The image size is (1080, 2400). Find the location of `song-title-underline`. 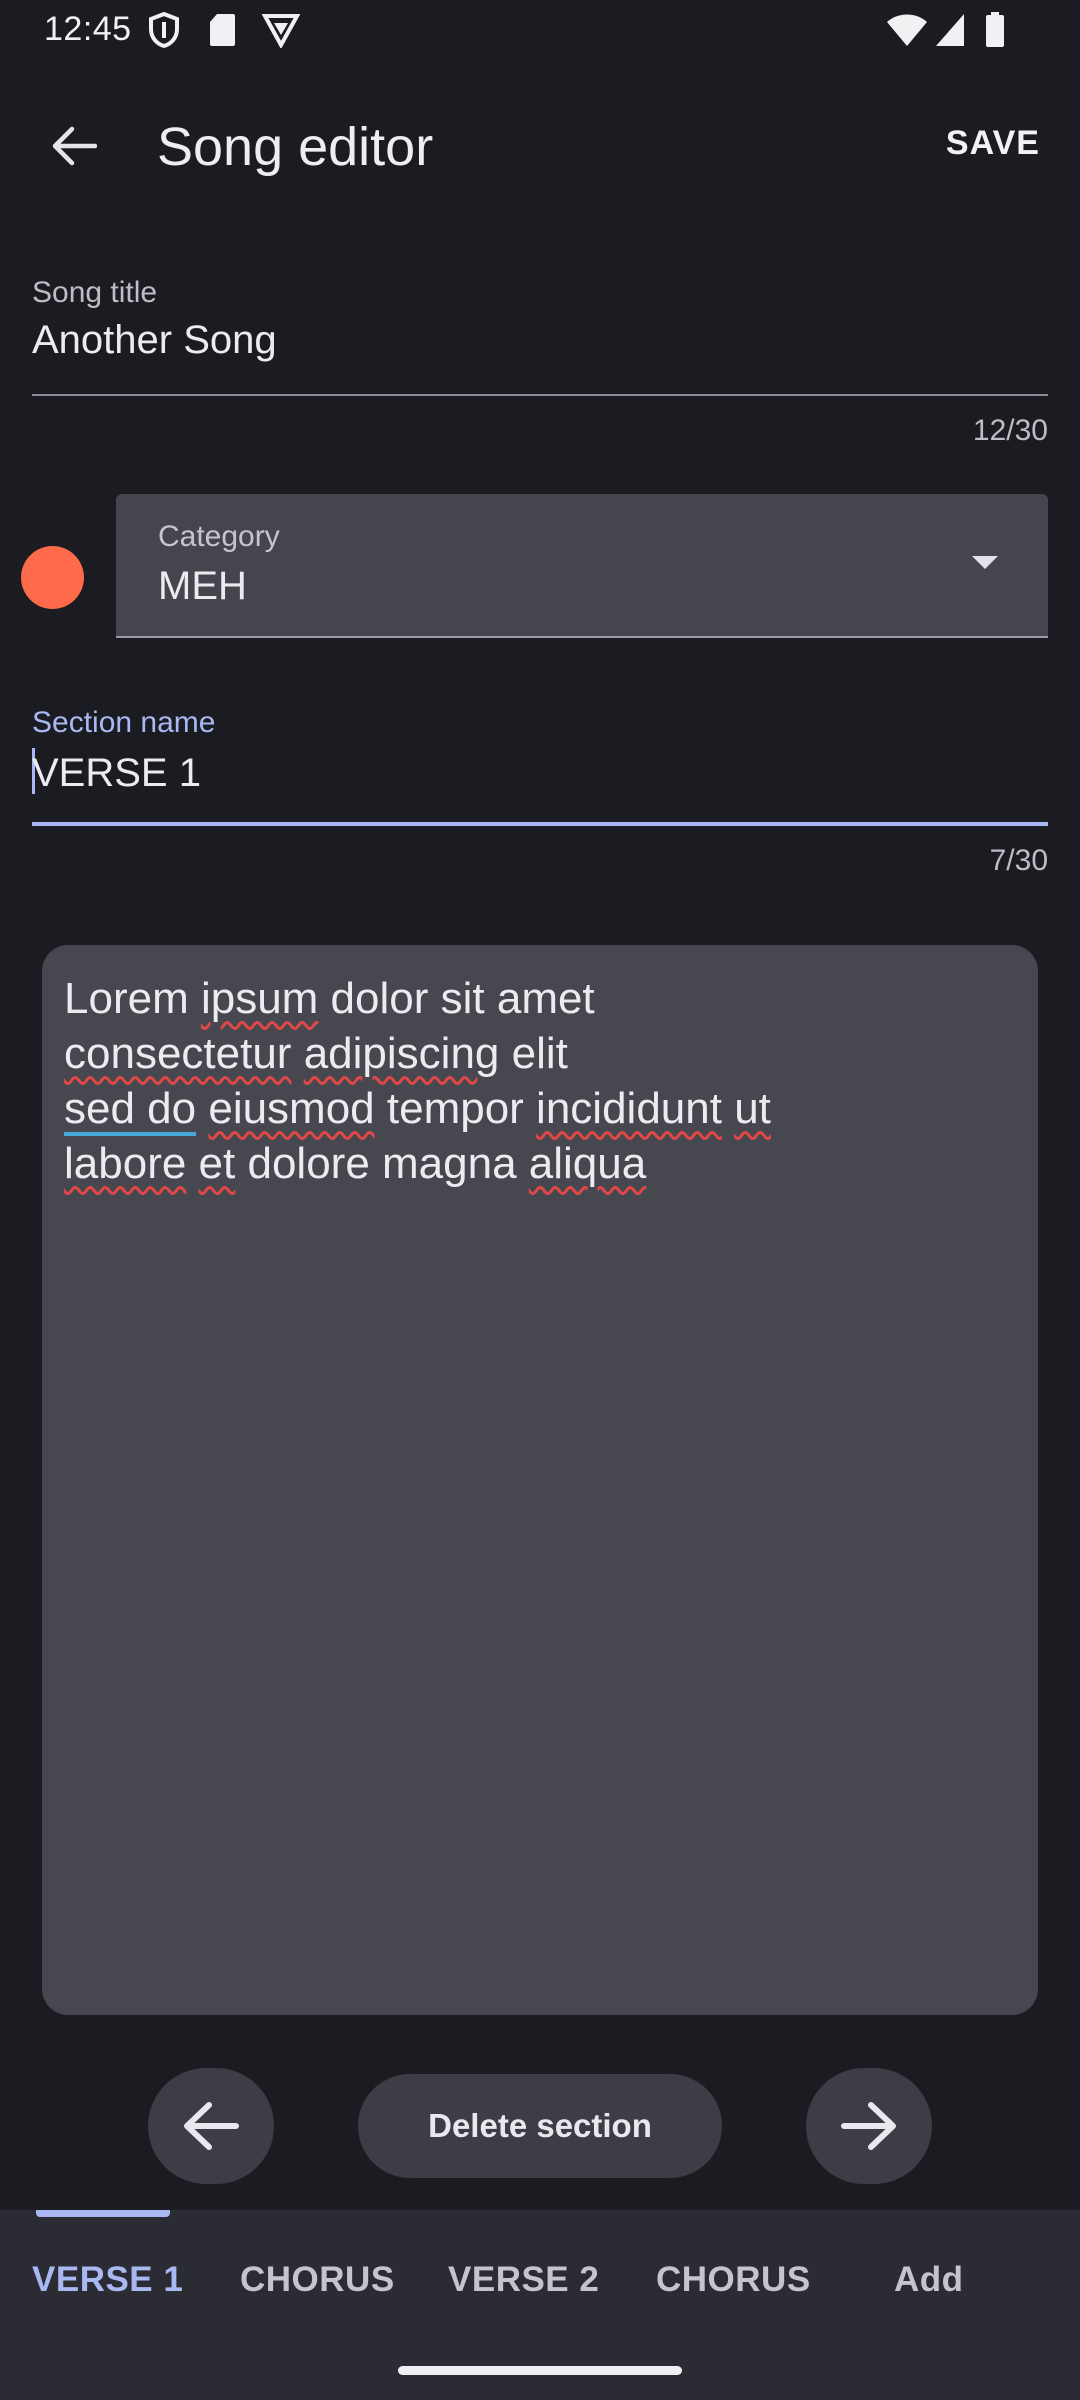

song-title-underline is located at coordinates (540, 395).